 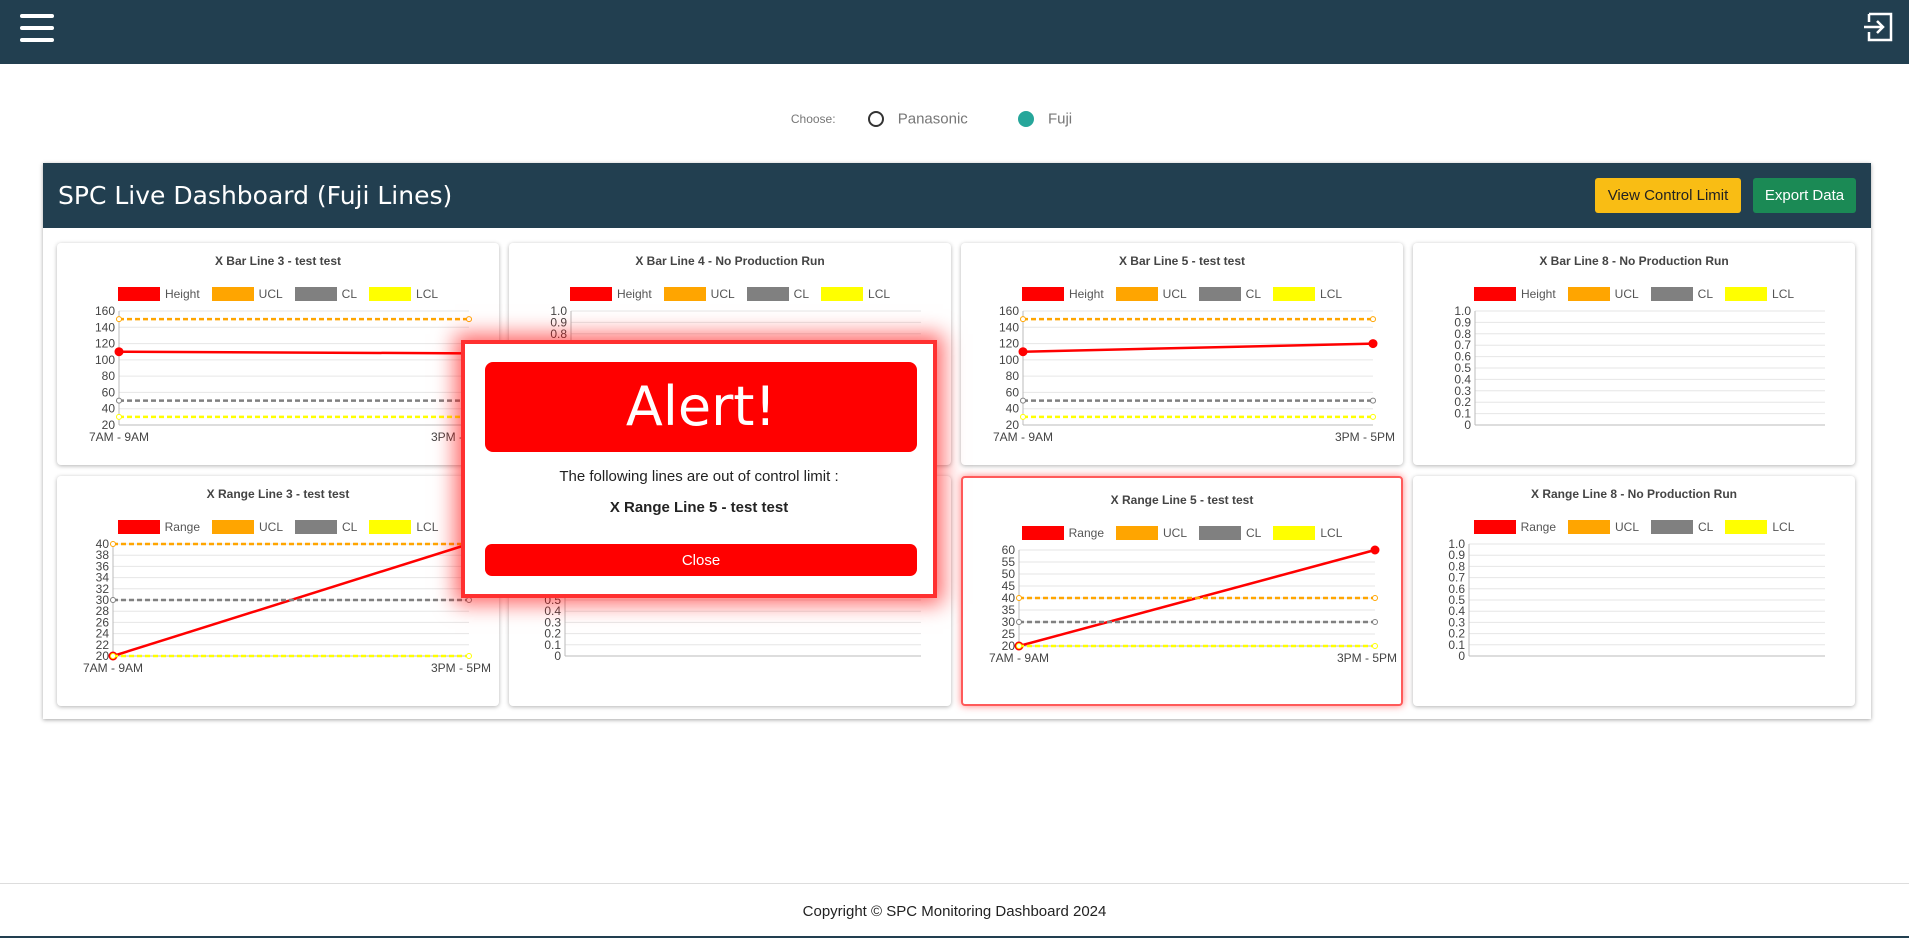 What do you see at coordinates (1009, 574) in the screenshot?
I see `y-tick-label: 50` at bounding box center [1009, 574].